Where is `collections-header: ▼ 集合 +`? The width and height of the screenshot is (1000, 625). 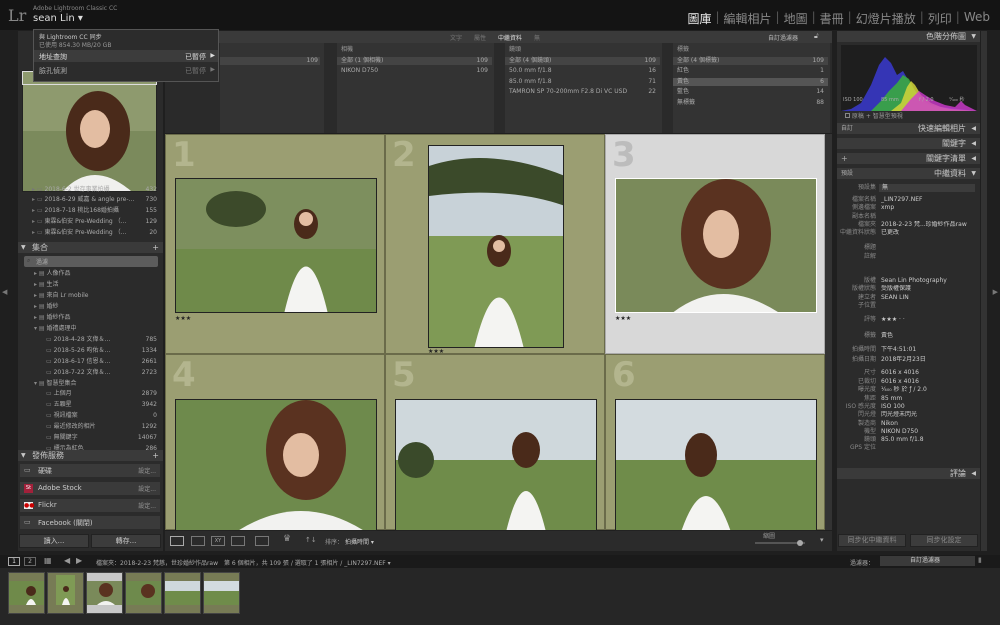
collections-header: ▼ 集合 + is located at coordinates (90, 247).